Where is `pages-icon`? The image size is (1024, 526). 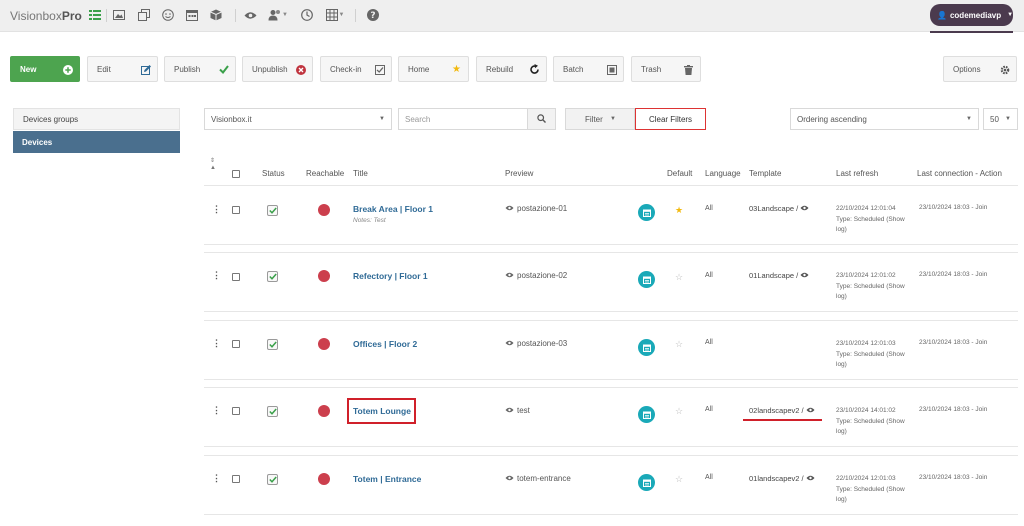
pages-icon is located at coordinates (144, 15).